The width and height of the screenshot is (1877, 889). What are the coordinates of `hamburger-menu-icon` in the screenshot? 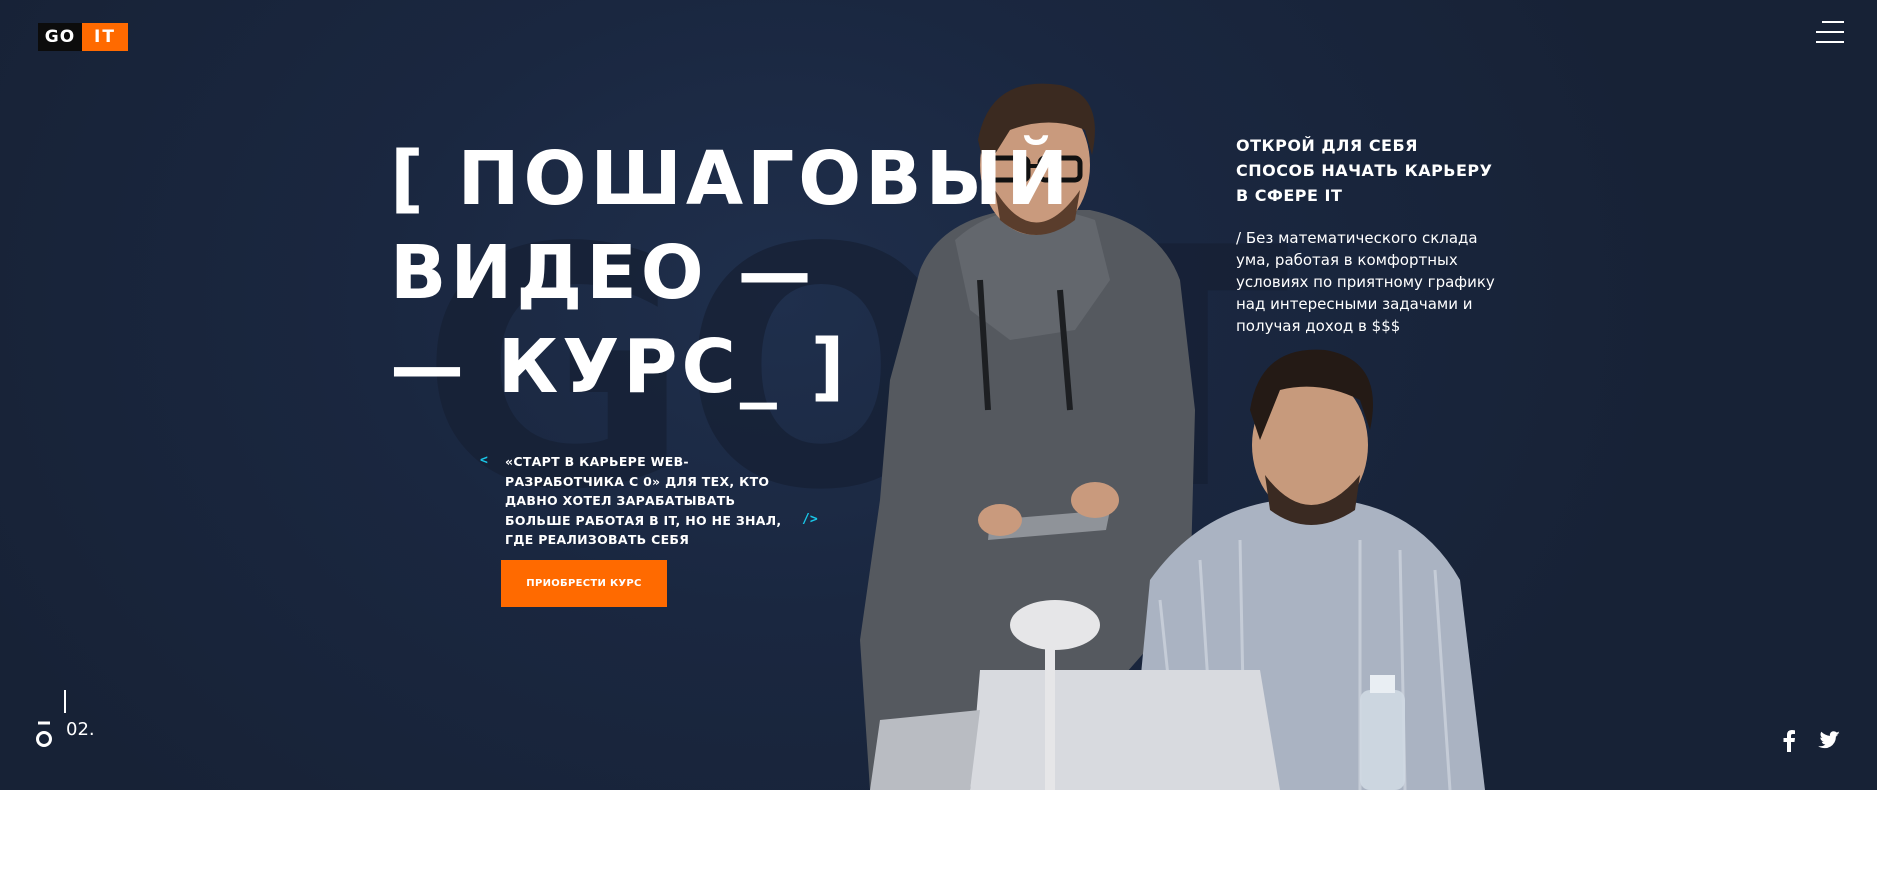 It's located at (1829, 32).